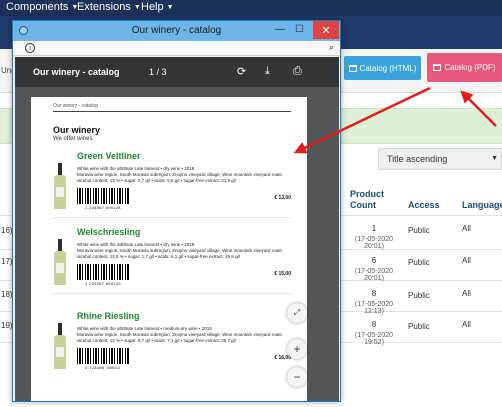 Image resolution: width=502 pixels, height=407 pixels. I want to click on wine-price: € 15,00, so click(282, 274).